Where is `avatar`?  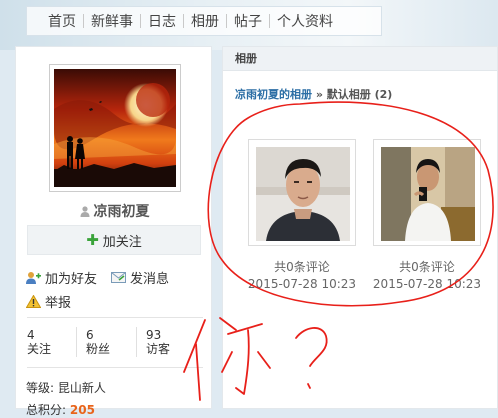
avatar is located at coordinates (115, 128).